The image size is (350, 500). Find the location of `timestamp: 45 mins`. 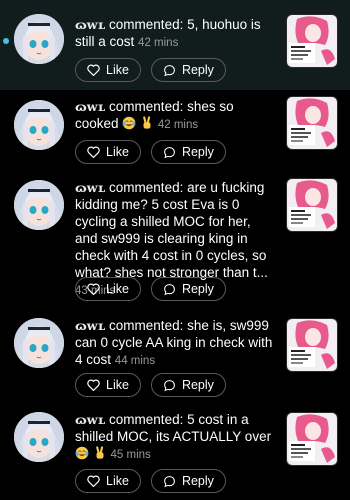

timestamp: 45 mins is located at coordinates (130, 455).